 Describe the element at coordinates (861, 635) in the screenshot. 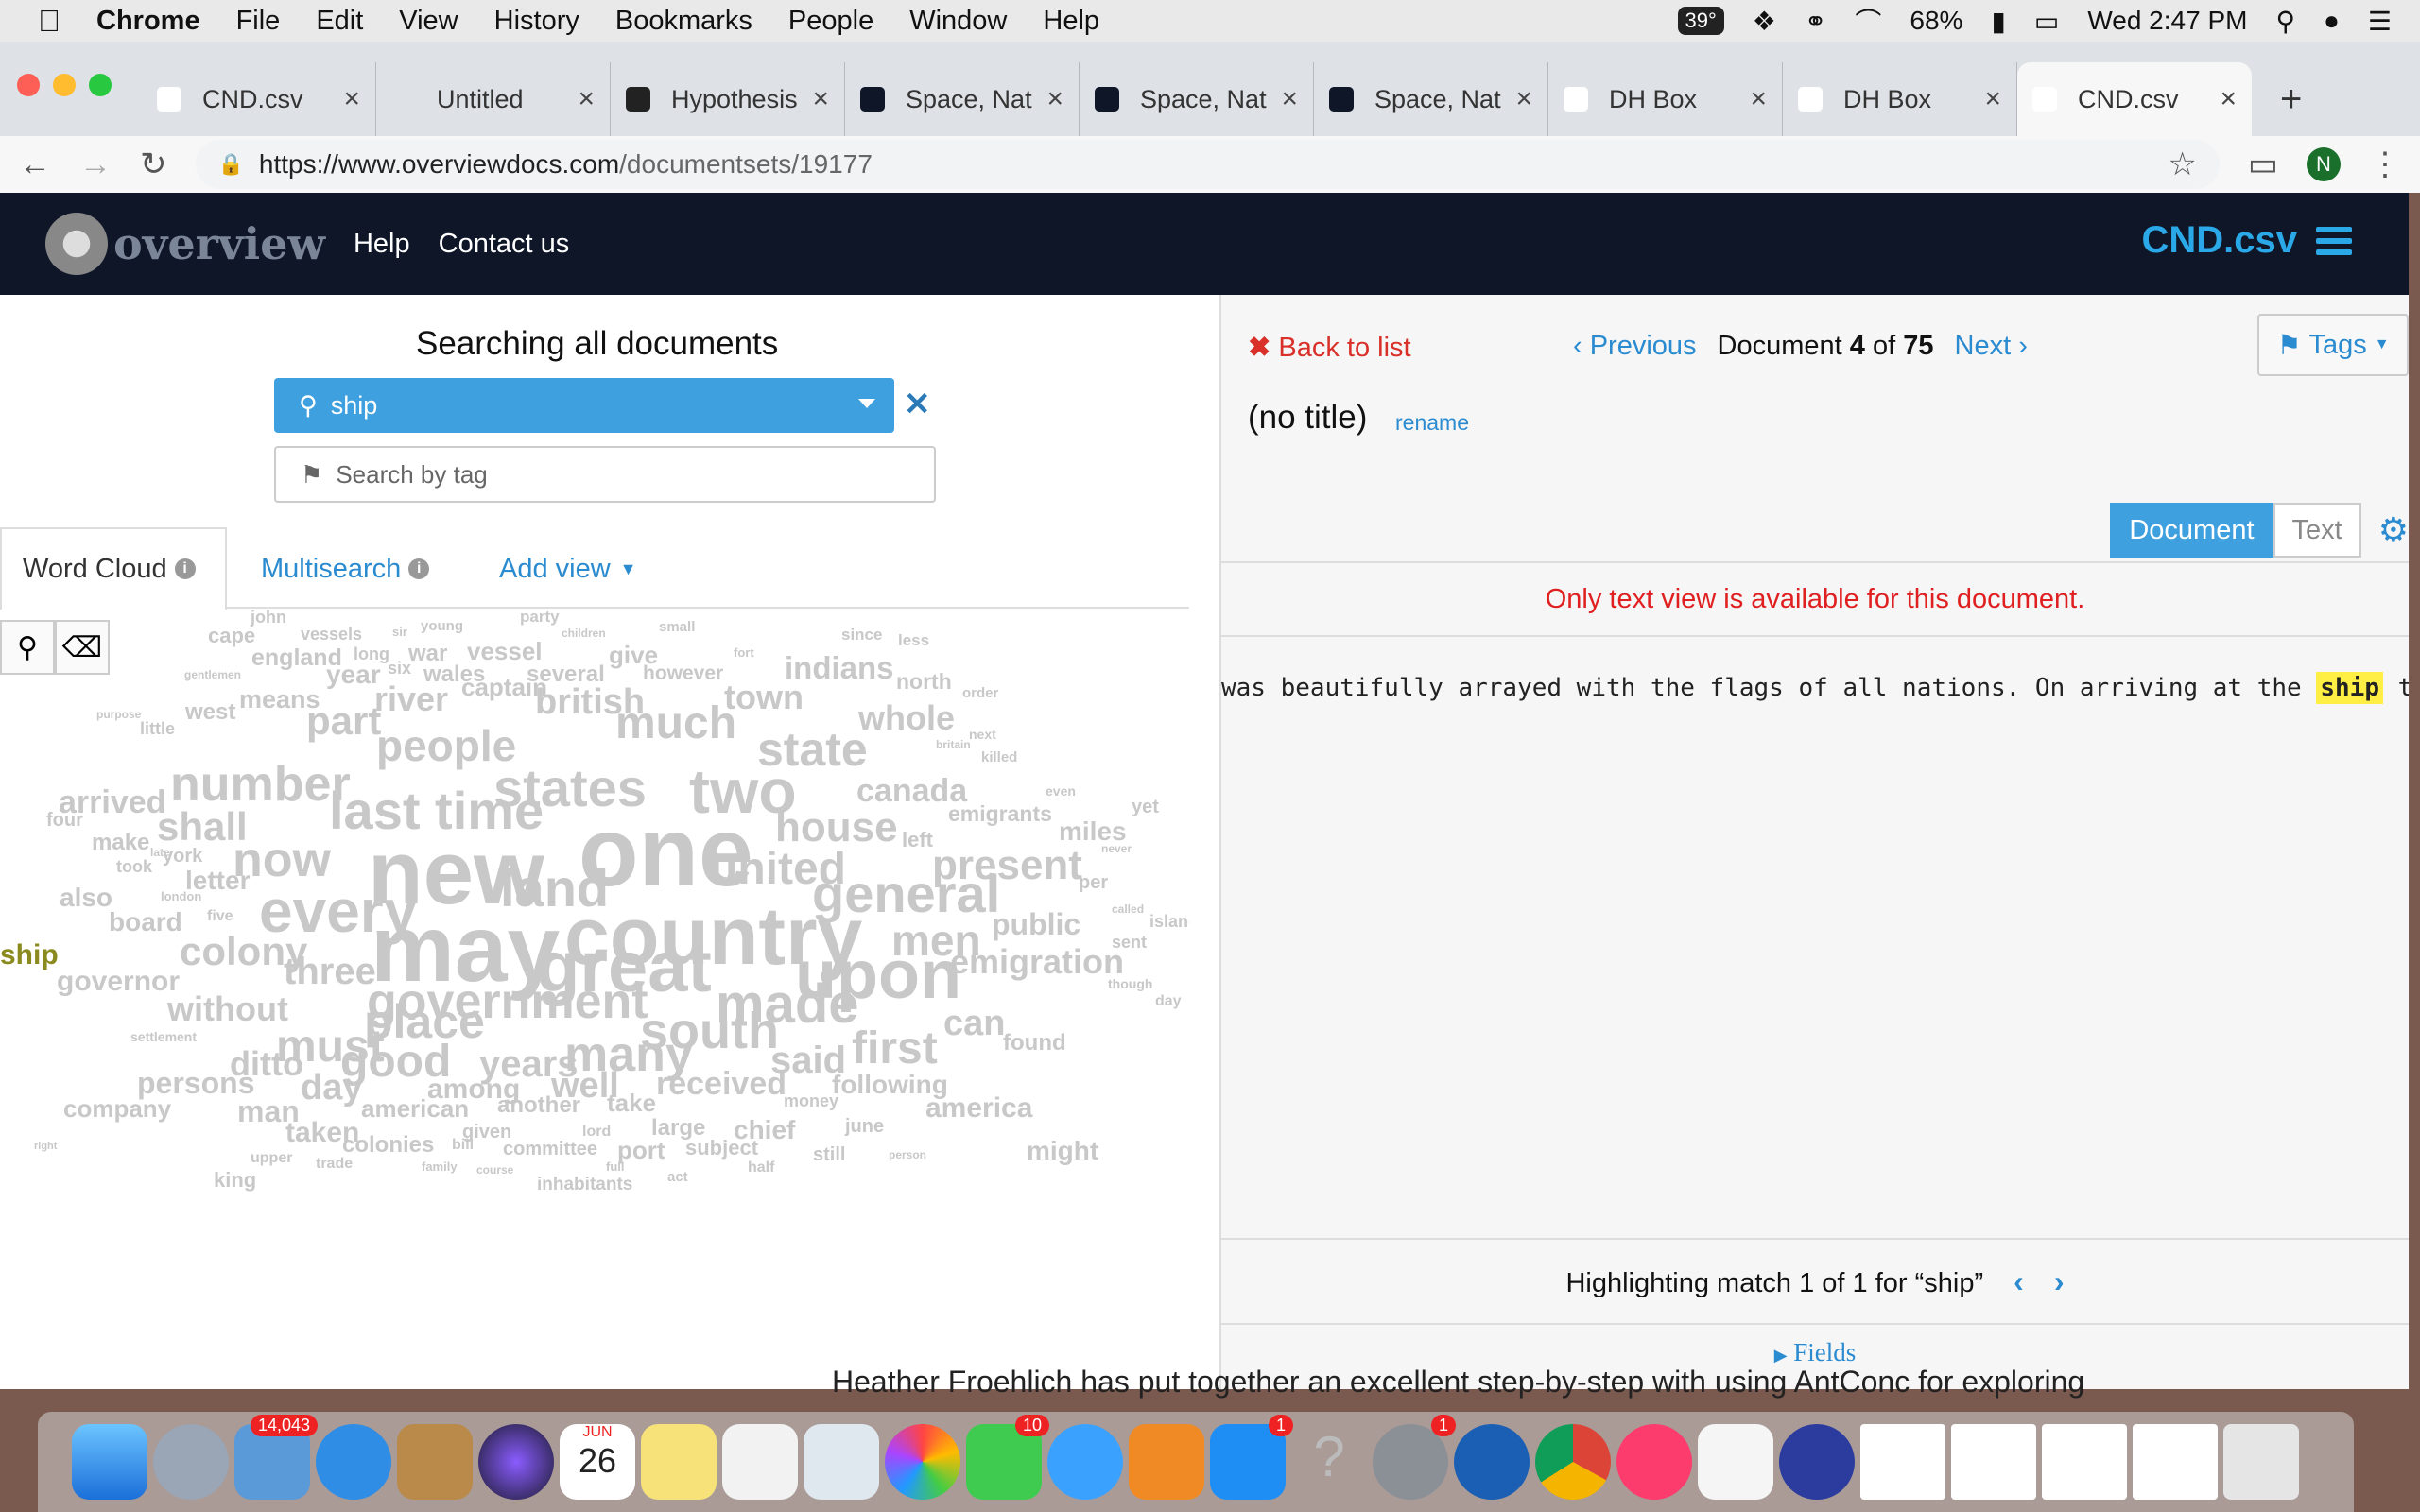

I see `cloud-word: since` at that location.